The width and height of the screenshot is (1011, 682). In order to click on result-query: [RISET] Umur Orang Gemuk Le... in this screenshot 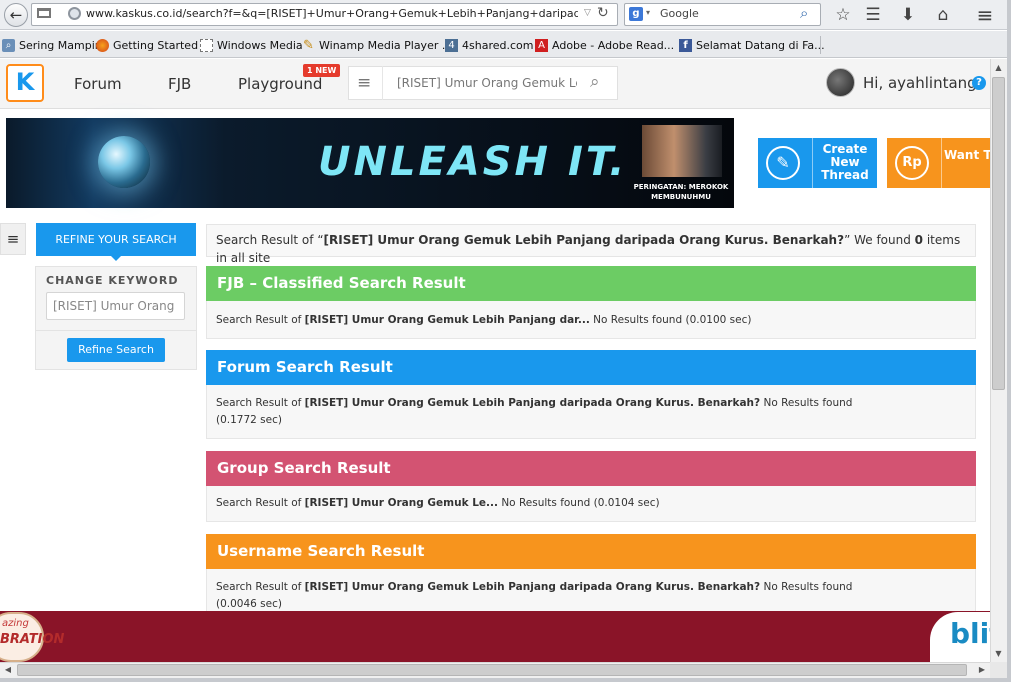, I will do `click(401, 503)`.